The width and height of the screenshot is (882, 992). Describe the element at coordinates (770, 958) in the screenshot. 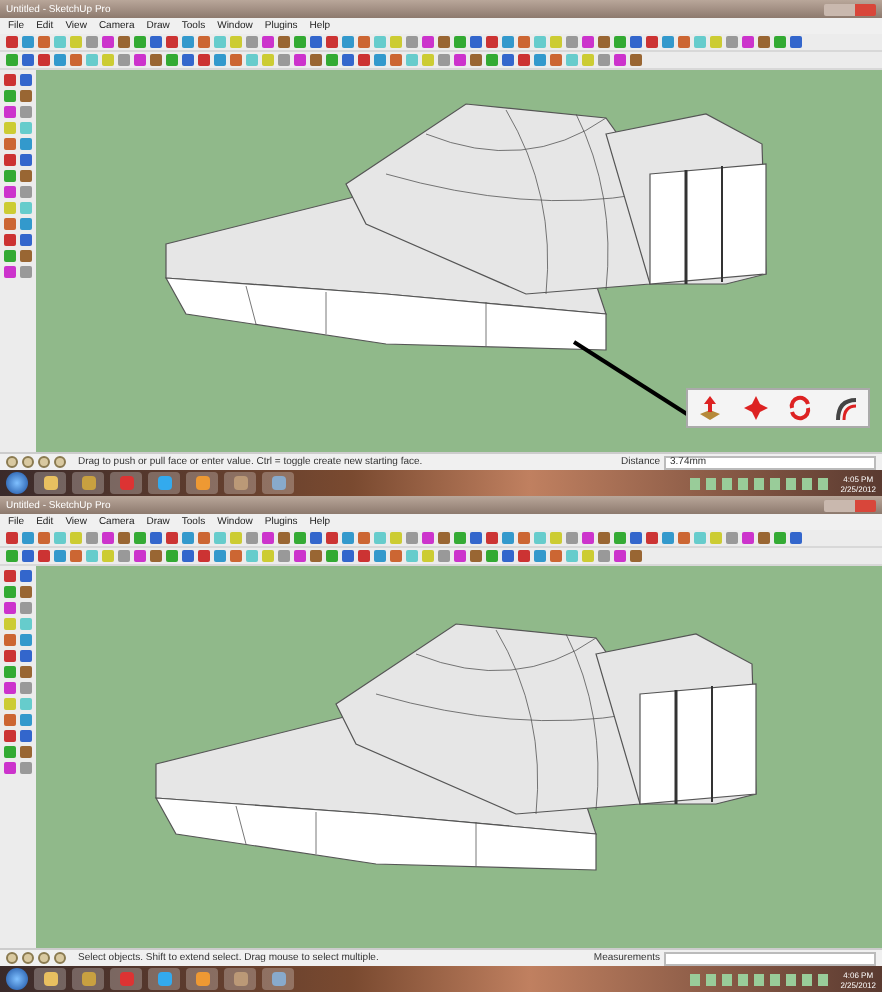

I see `measurement-field` at that location.